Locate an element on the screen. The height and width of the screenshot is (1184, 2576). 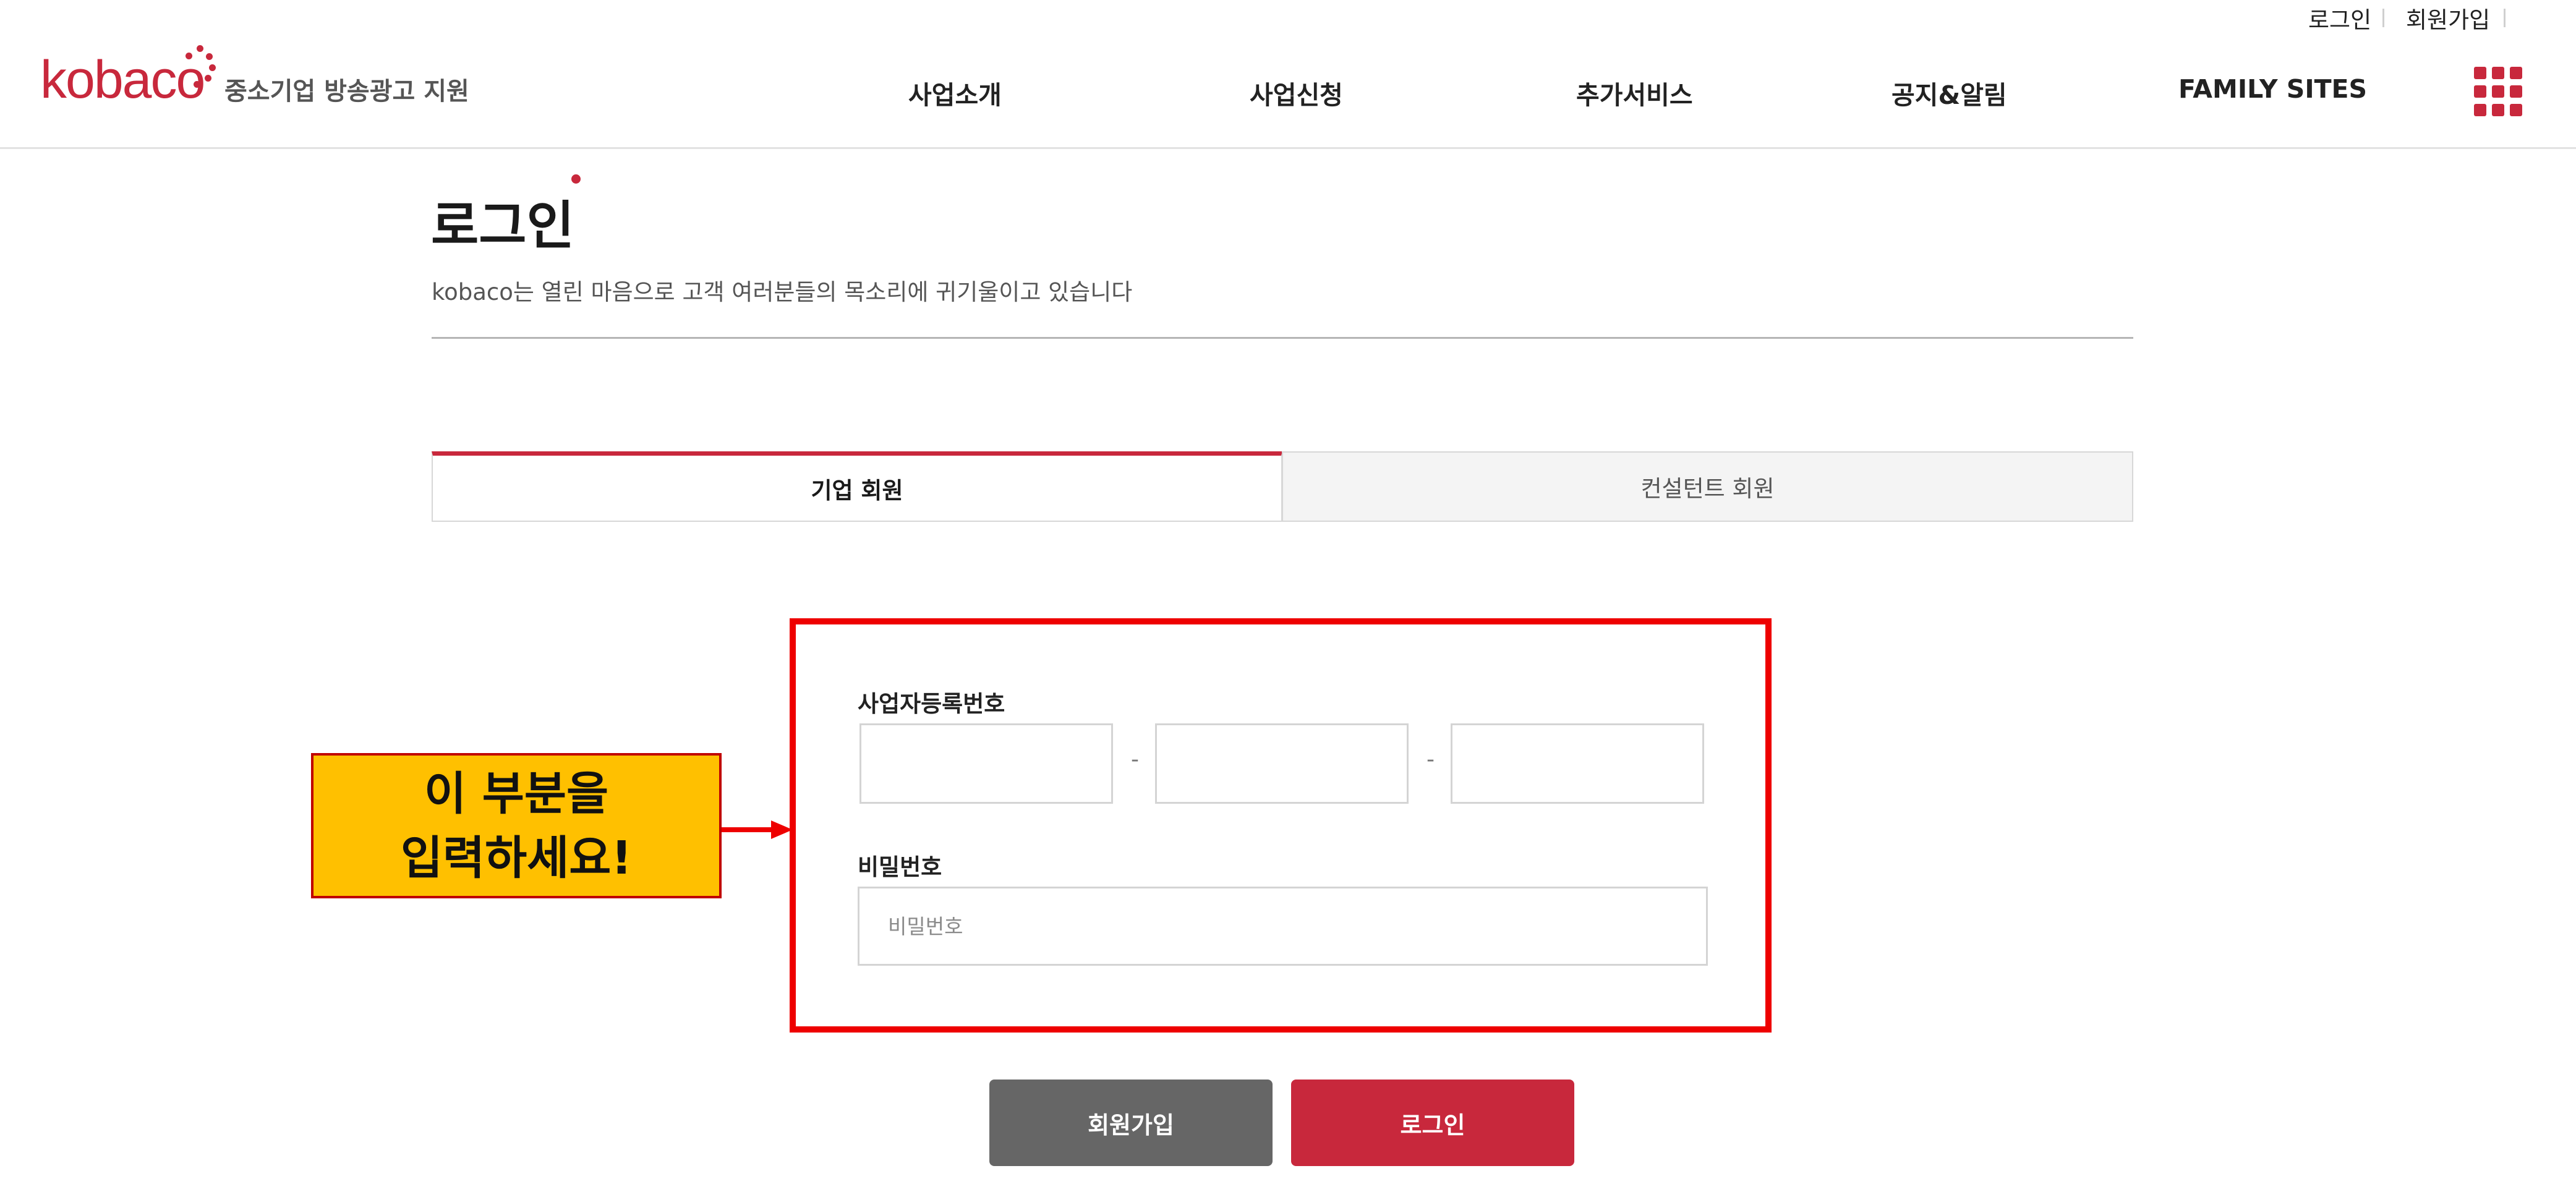
callout-line-1: 이 부분을 is located at coordinates (516, 793).